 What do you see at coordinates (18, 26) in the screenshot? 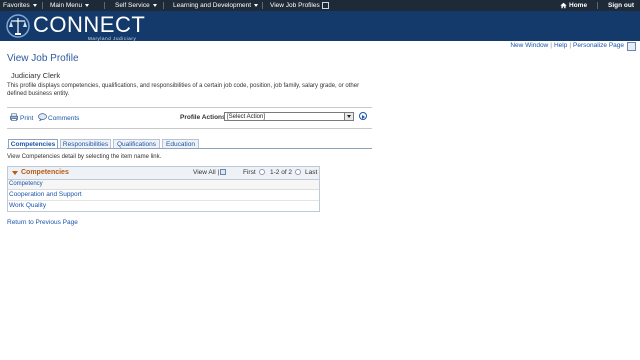
I see `scales-of-justice-logo` at bounding box center [18, 26].